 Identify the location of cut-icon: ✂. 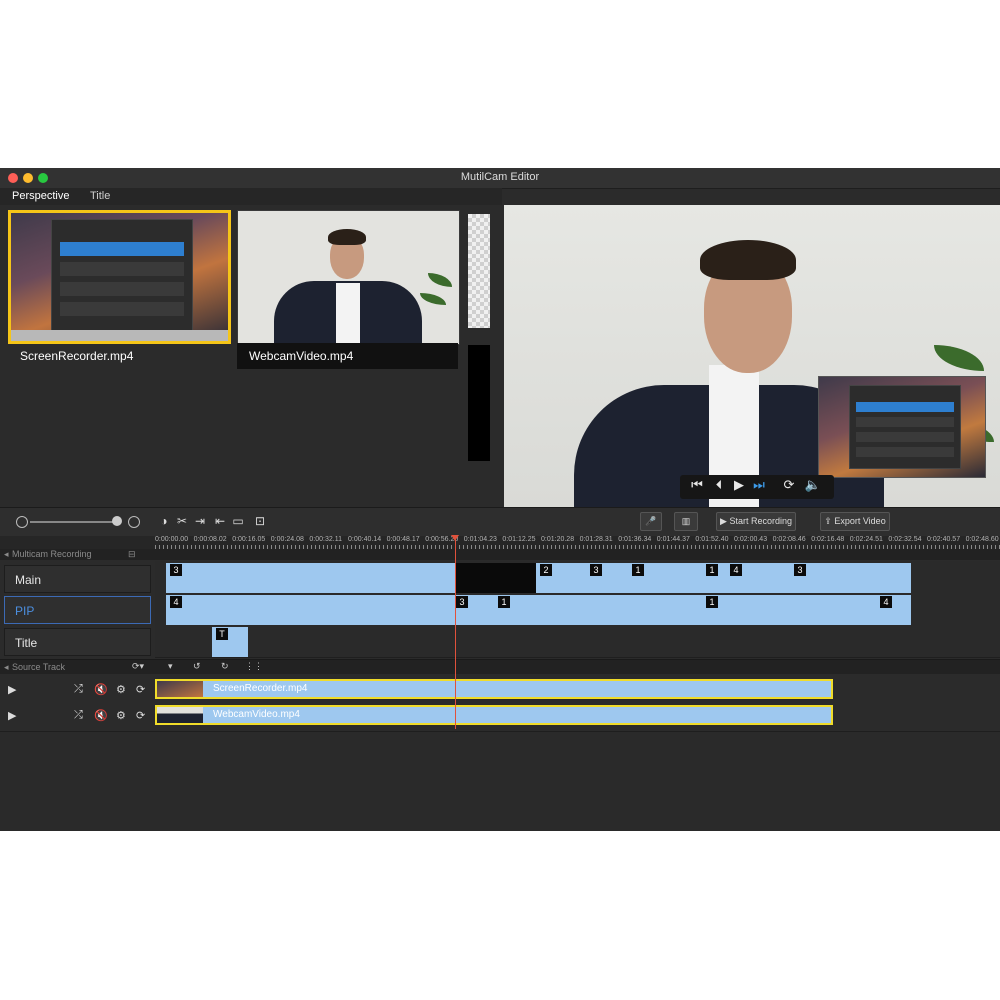
(182, 521).